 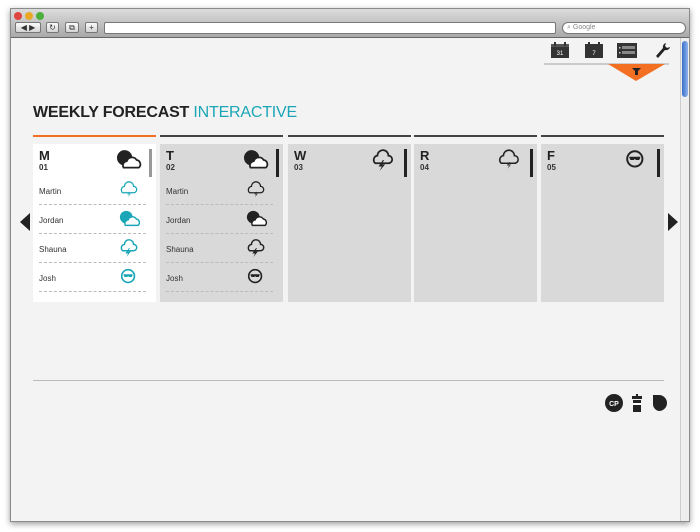 What do you see at coordinates (170, 155) in the screenshot?
I see `day-letter: T` at bounding box center [170, 155].